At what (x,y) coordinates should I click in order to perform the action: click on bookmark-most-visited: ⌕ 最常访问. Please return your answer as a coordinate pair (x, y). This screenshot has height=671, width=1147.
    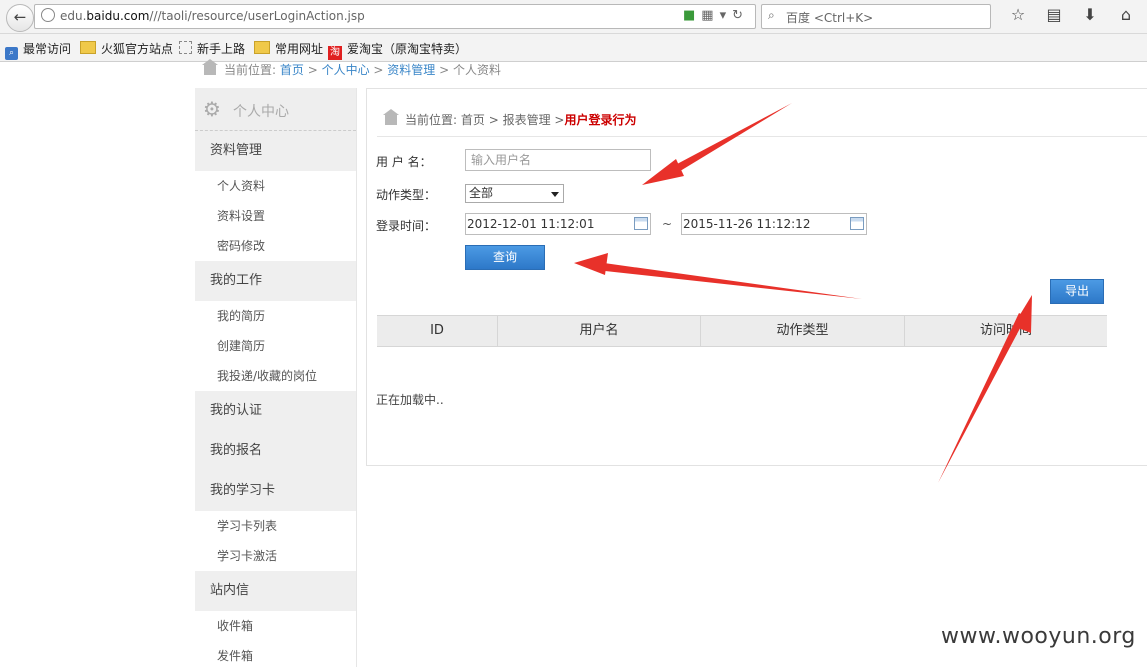
    Looking at the image, I should click on (38, 50).